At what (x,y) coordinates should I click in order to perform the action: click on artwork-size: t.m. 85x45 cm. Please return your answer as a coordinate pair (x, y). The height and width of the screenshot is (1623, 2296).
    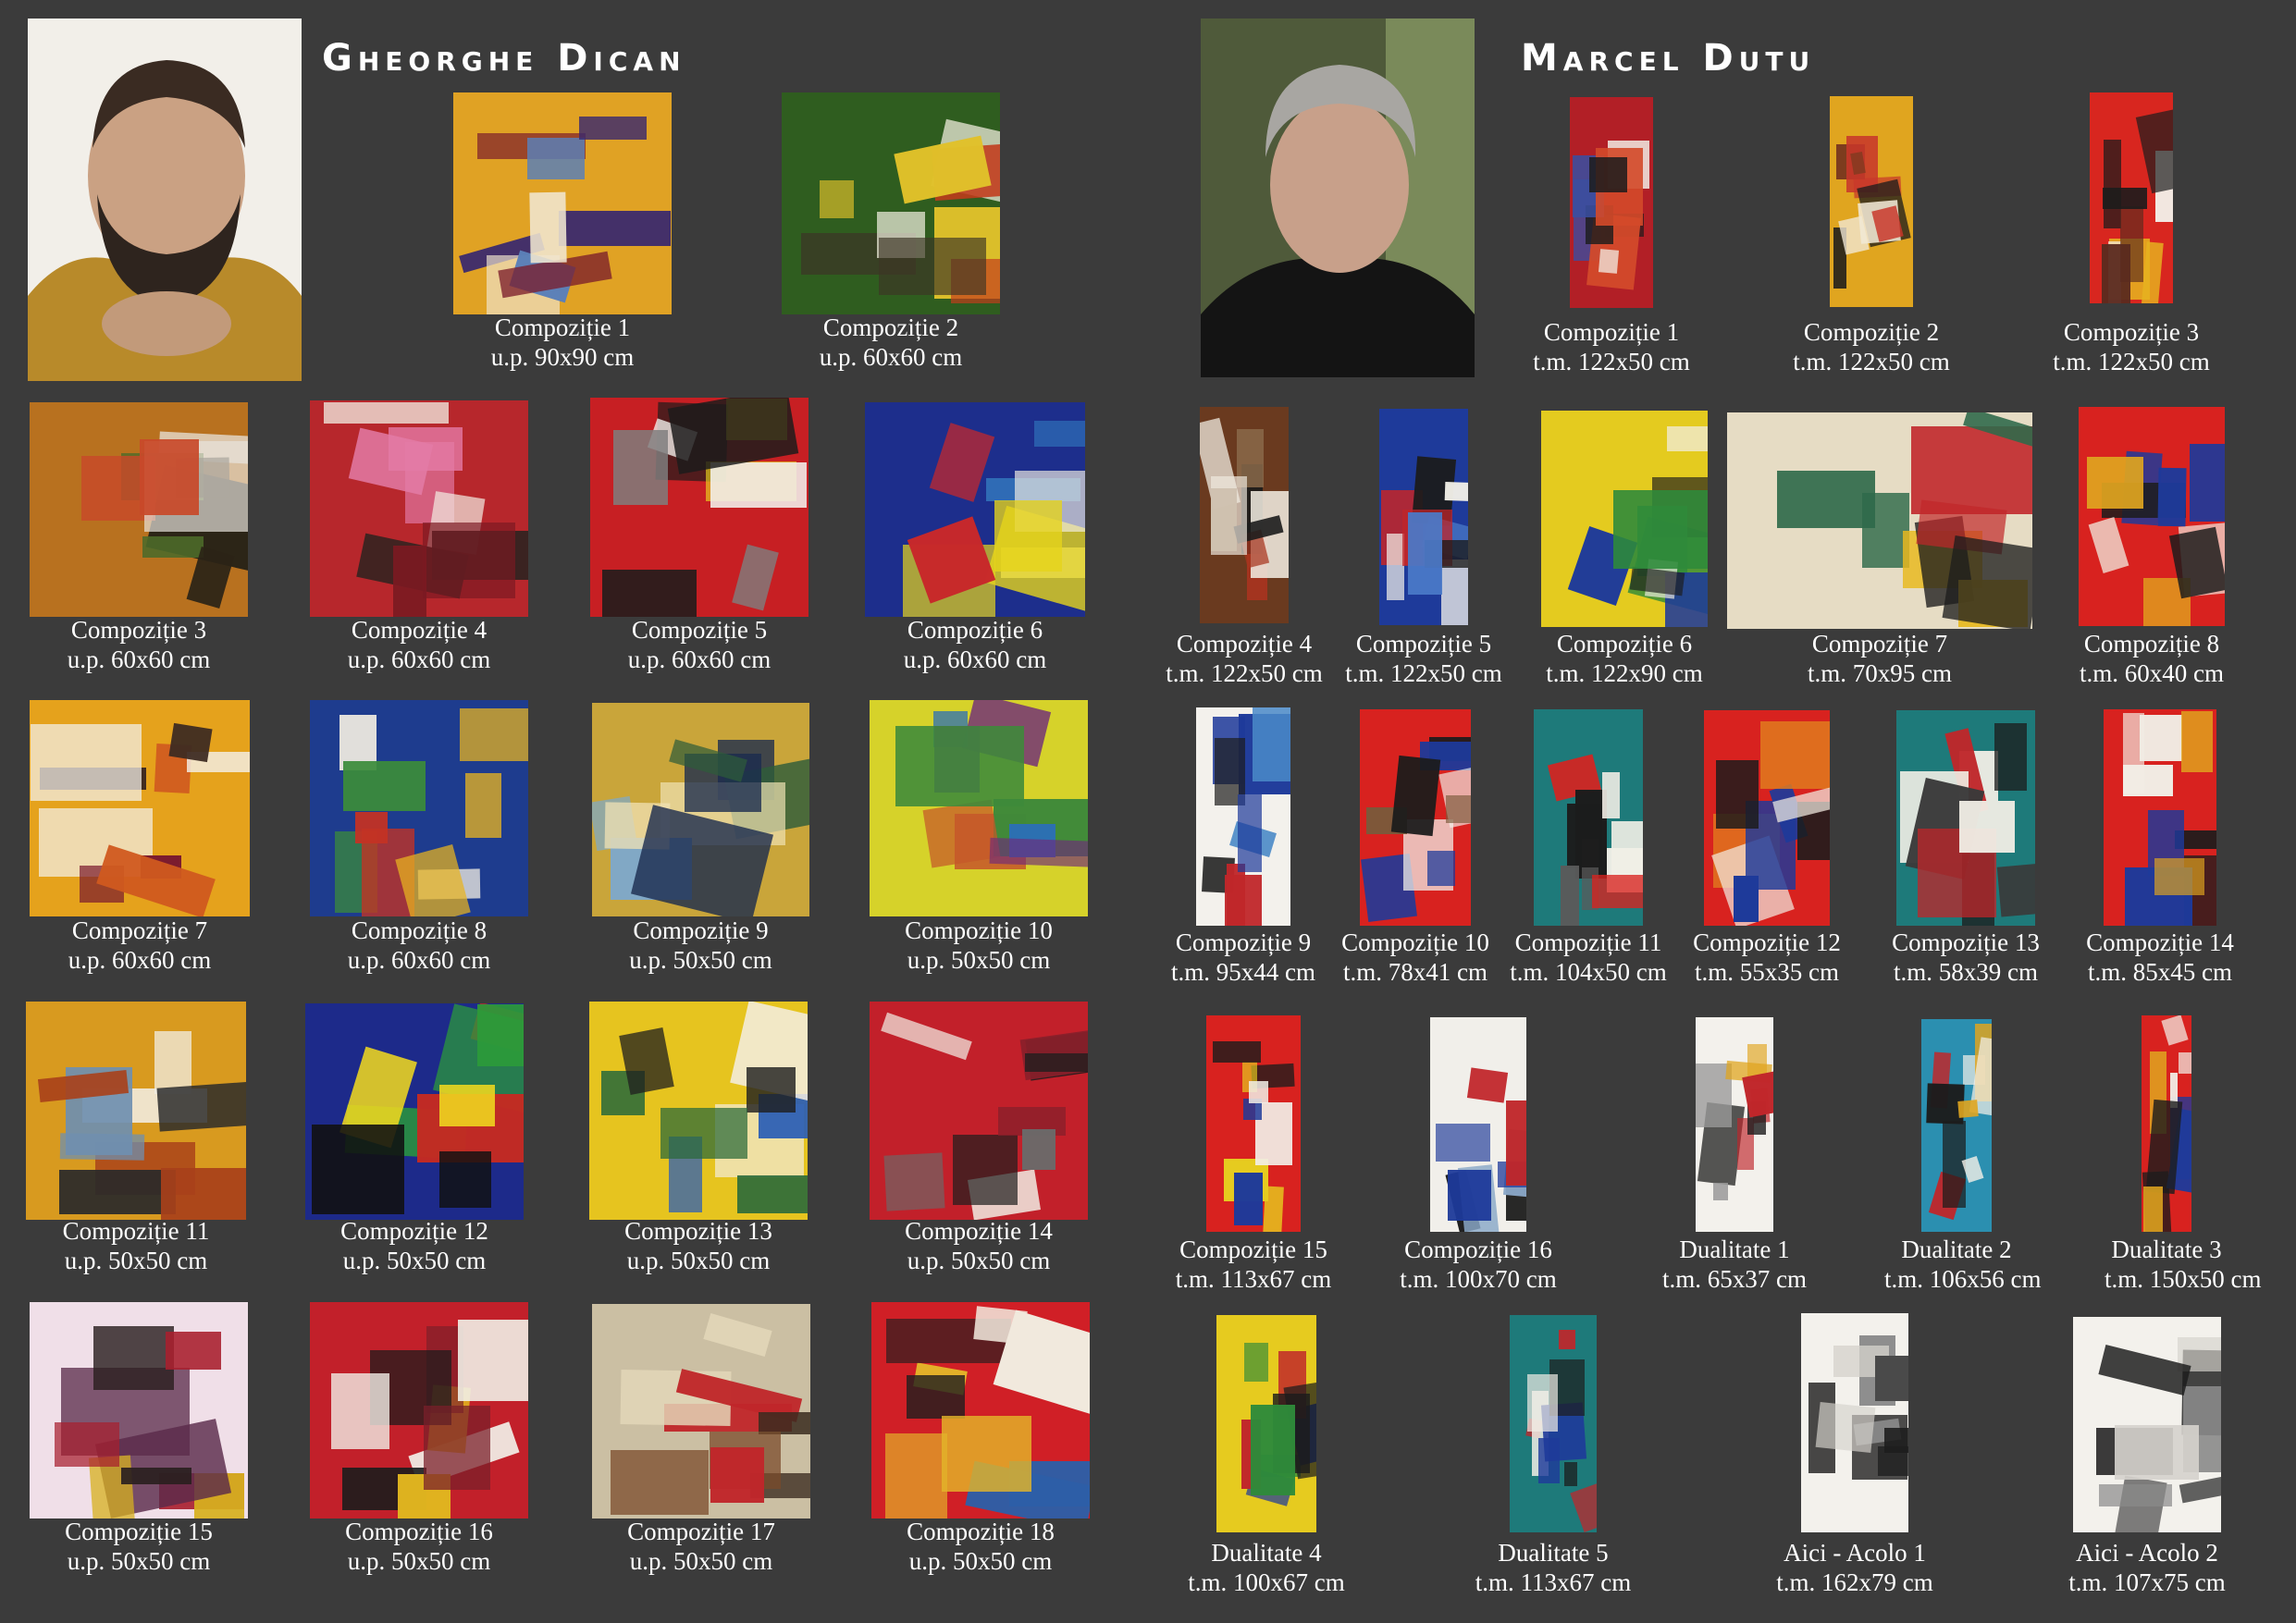
    Looking at the image, I should click on (2160, 972).